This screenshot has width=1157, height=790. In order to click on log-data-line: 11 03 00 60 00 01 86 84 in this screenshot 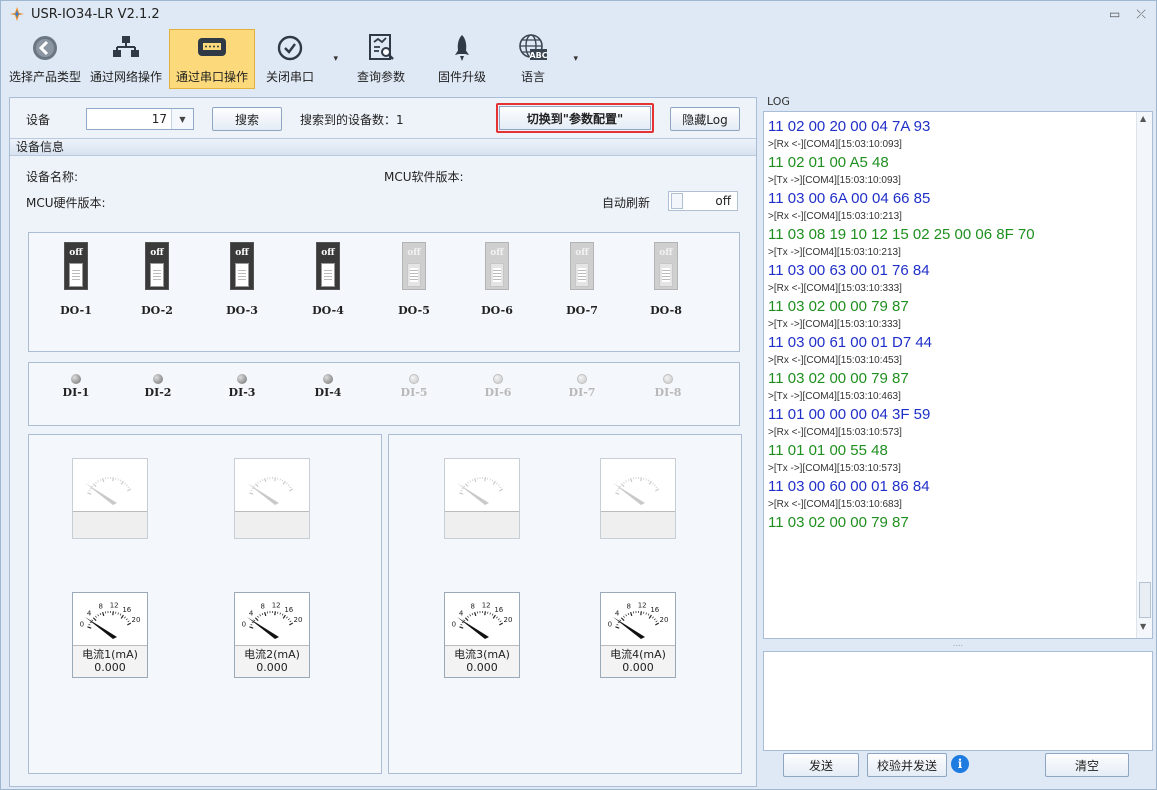, I will do `click(849, 486)`.